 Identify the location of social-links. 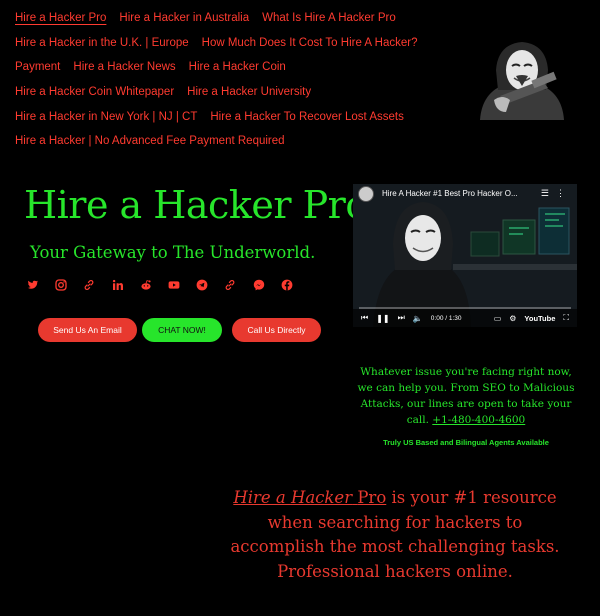
(167, 285).